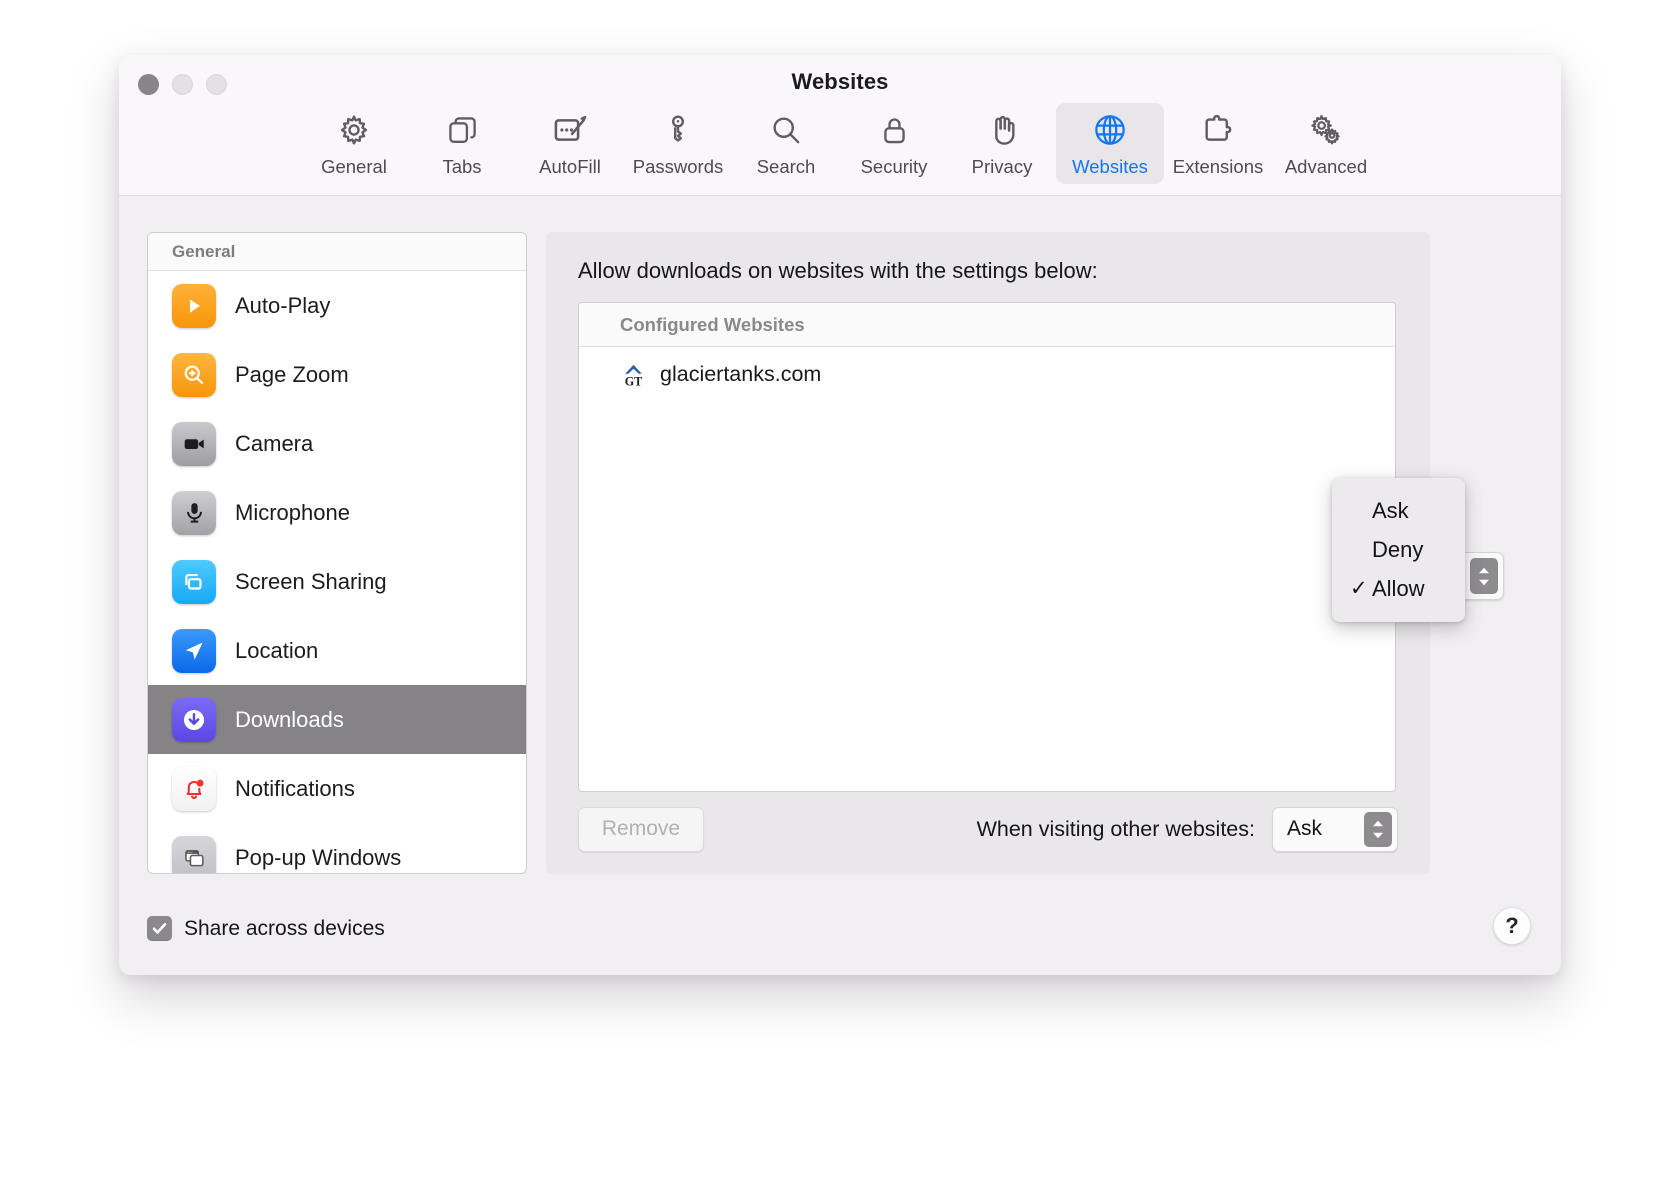  I want to click on sidebar-item-downloads: Downloads, so click(337, 719).